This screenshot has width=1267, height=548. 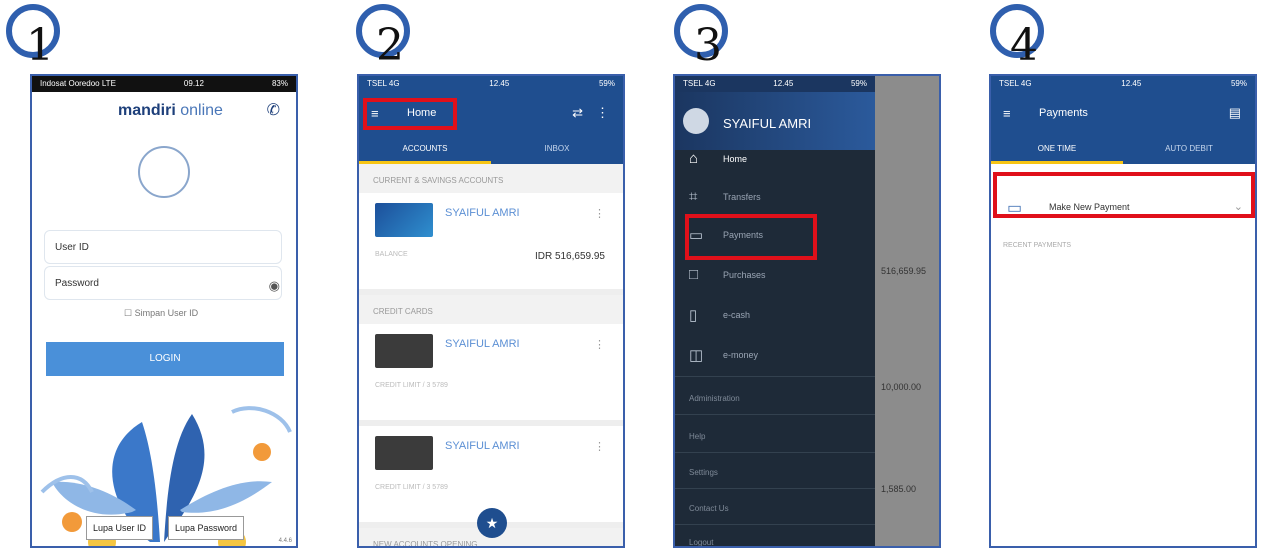 I want to click on drawer-item-home: ⌂ Home, so click(x=775, y=159).